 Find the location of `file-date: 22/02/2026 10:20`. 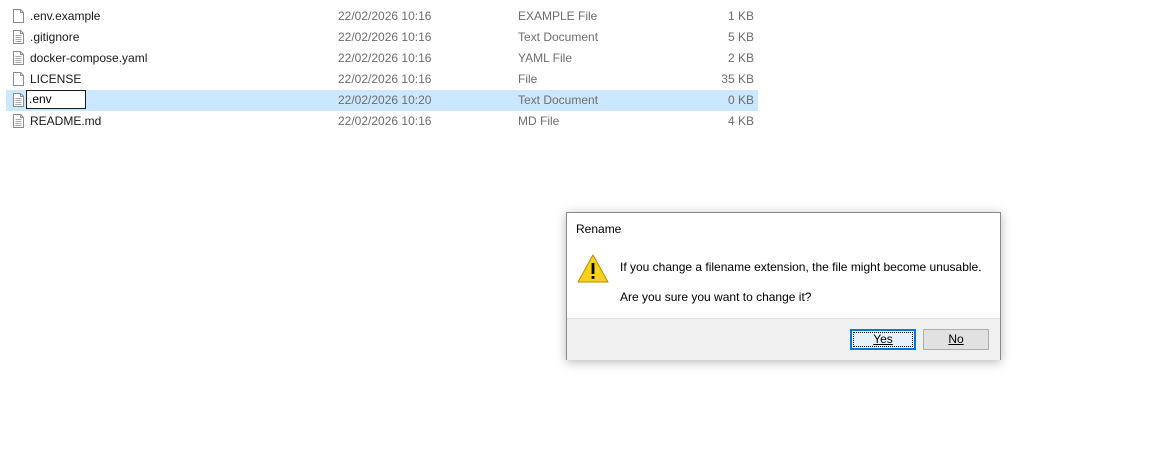

file-date: 22/02/2026 10:20 is located at coordinates (385, 100).